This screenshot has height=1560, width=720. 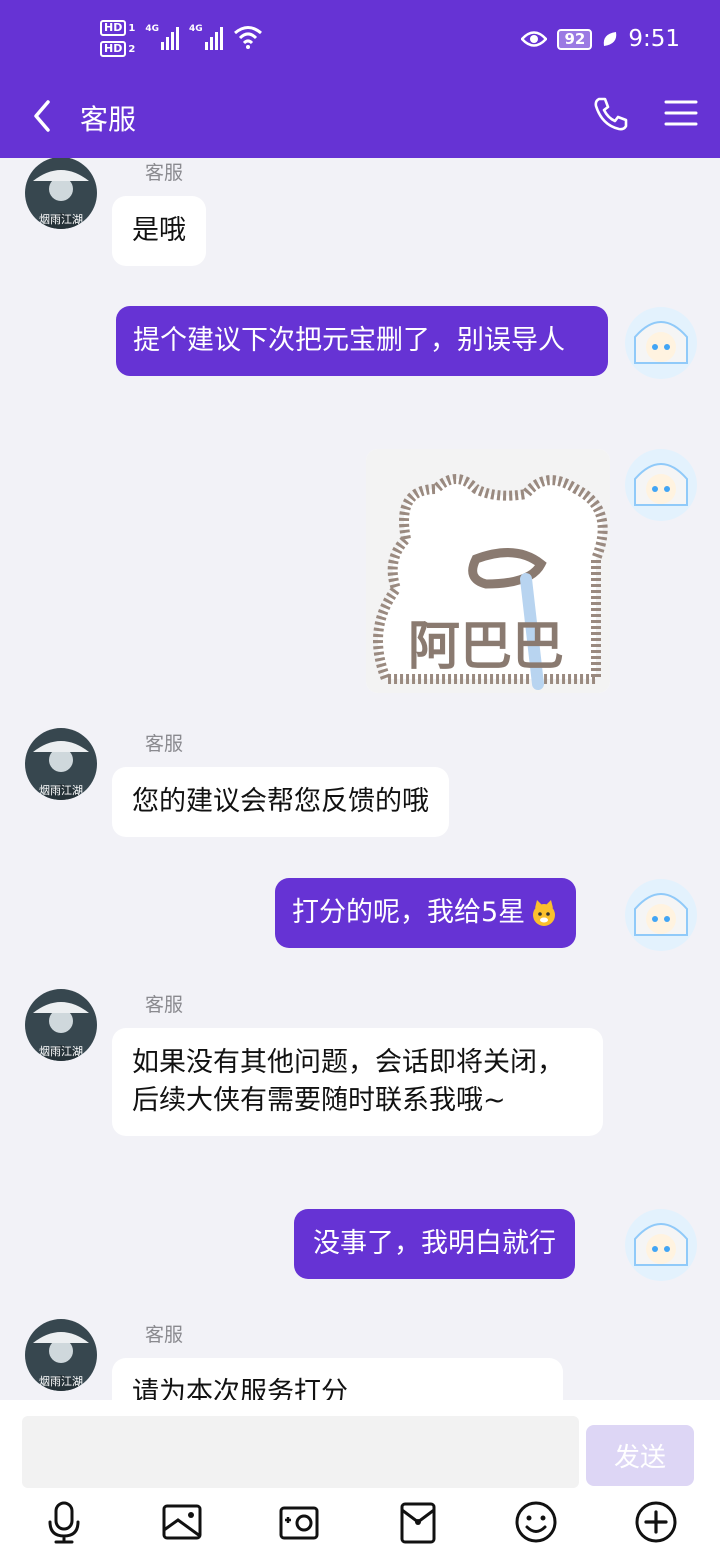 What do you see at coordinates (610, 114) in the screenshot?
I see `phone-icon` at bounding box center [610, 114].